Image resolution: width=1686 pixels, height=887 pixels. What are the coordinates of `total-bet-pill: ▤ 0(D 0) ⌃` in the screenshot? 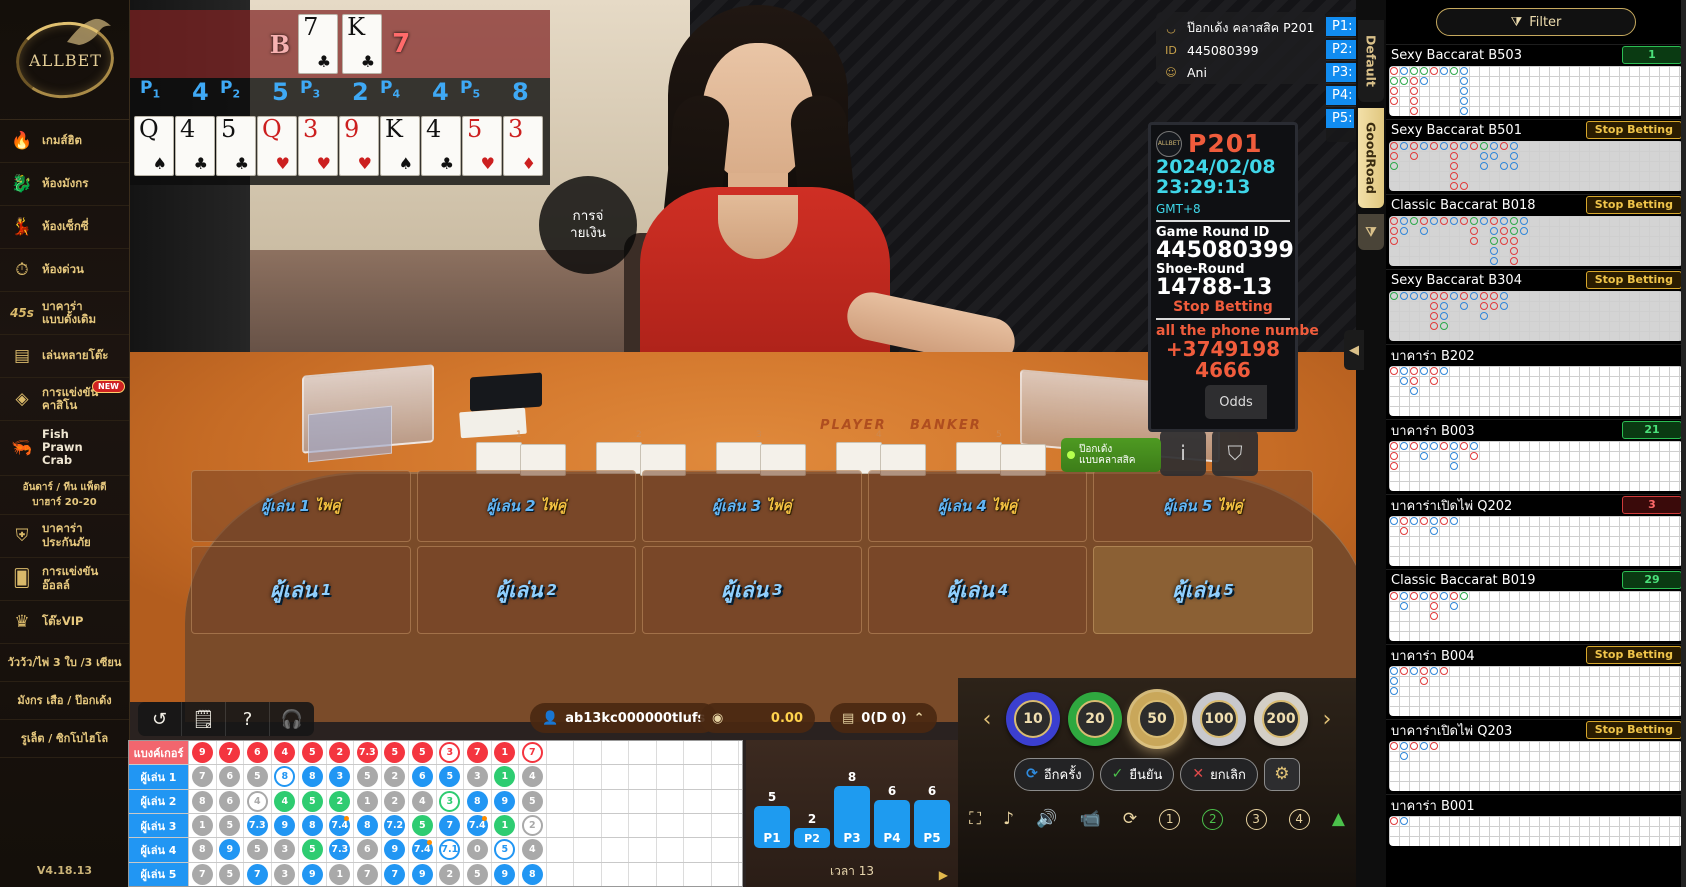 It's located at (883, 718).